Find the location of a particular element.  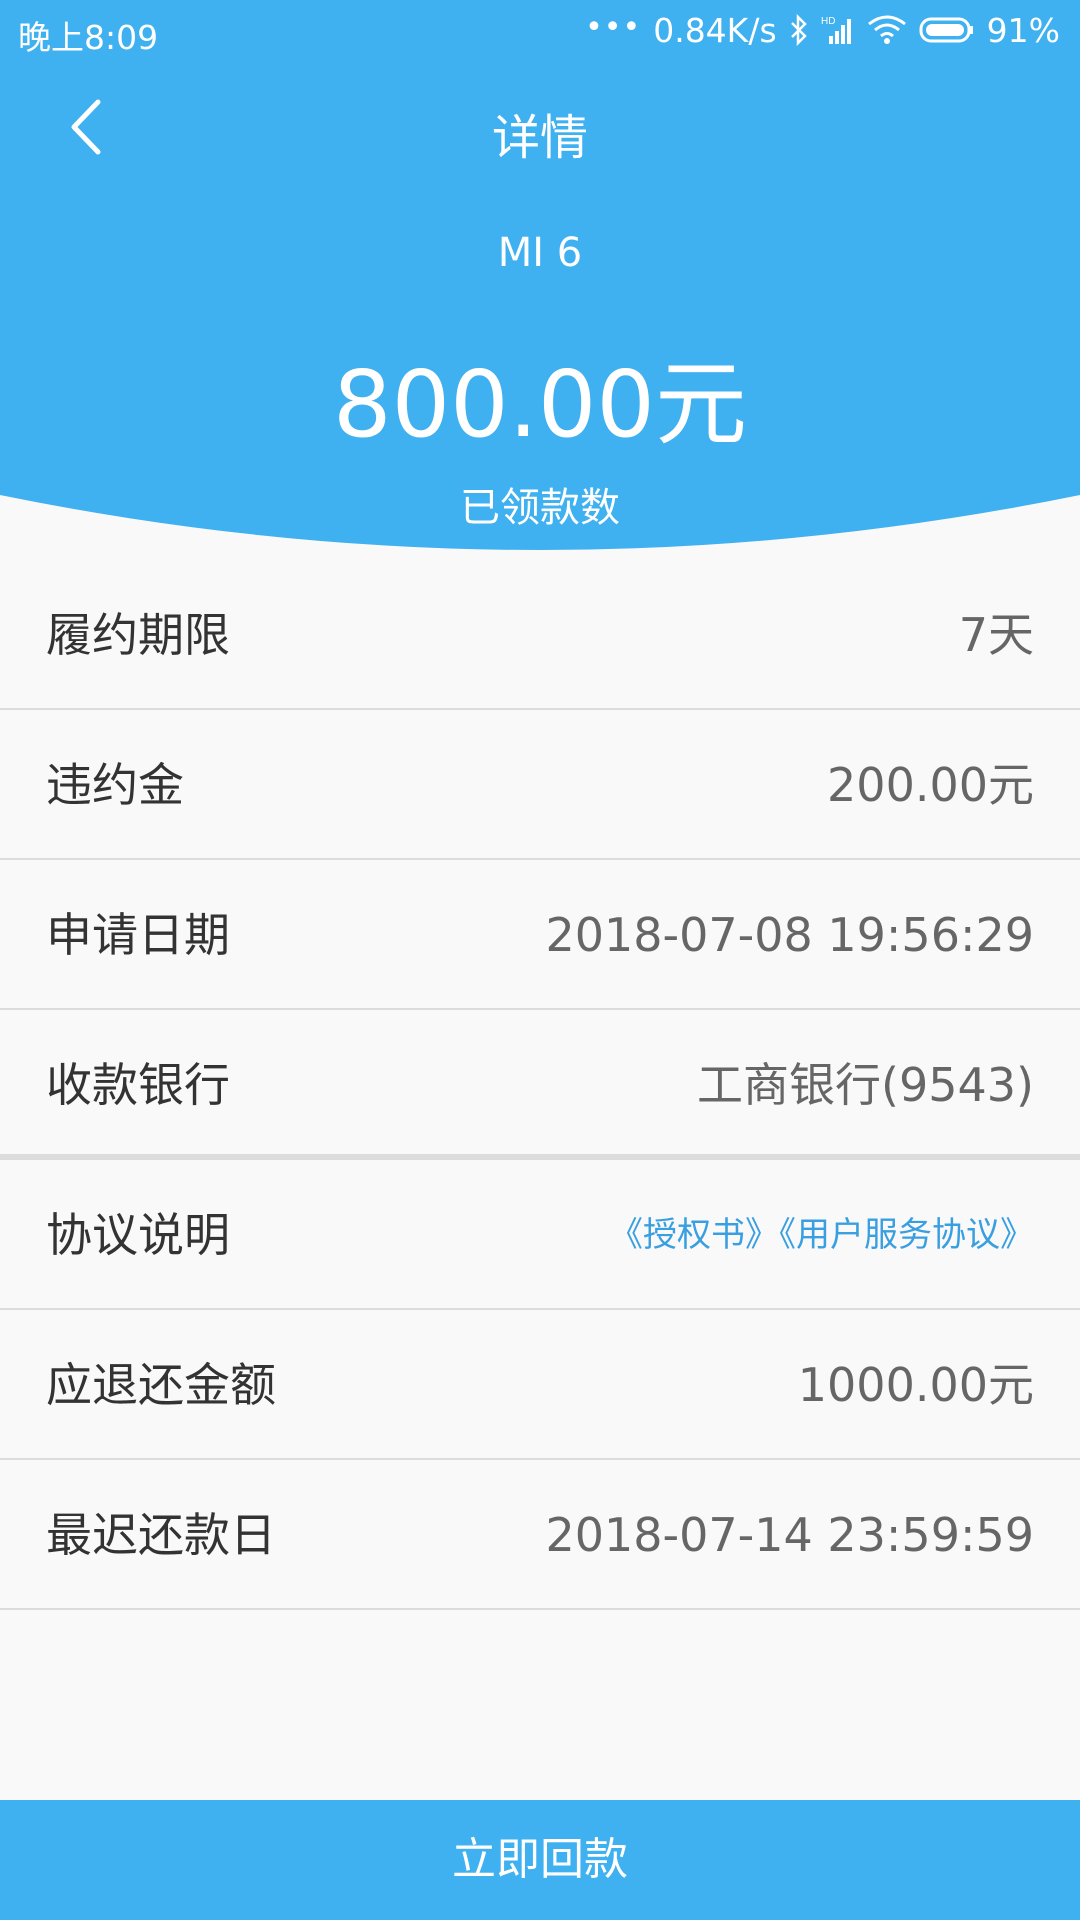

agreement-links: 《授权书》《用户服务协议》 is located at coordinates (821, 1235).